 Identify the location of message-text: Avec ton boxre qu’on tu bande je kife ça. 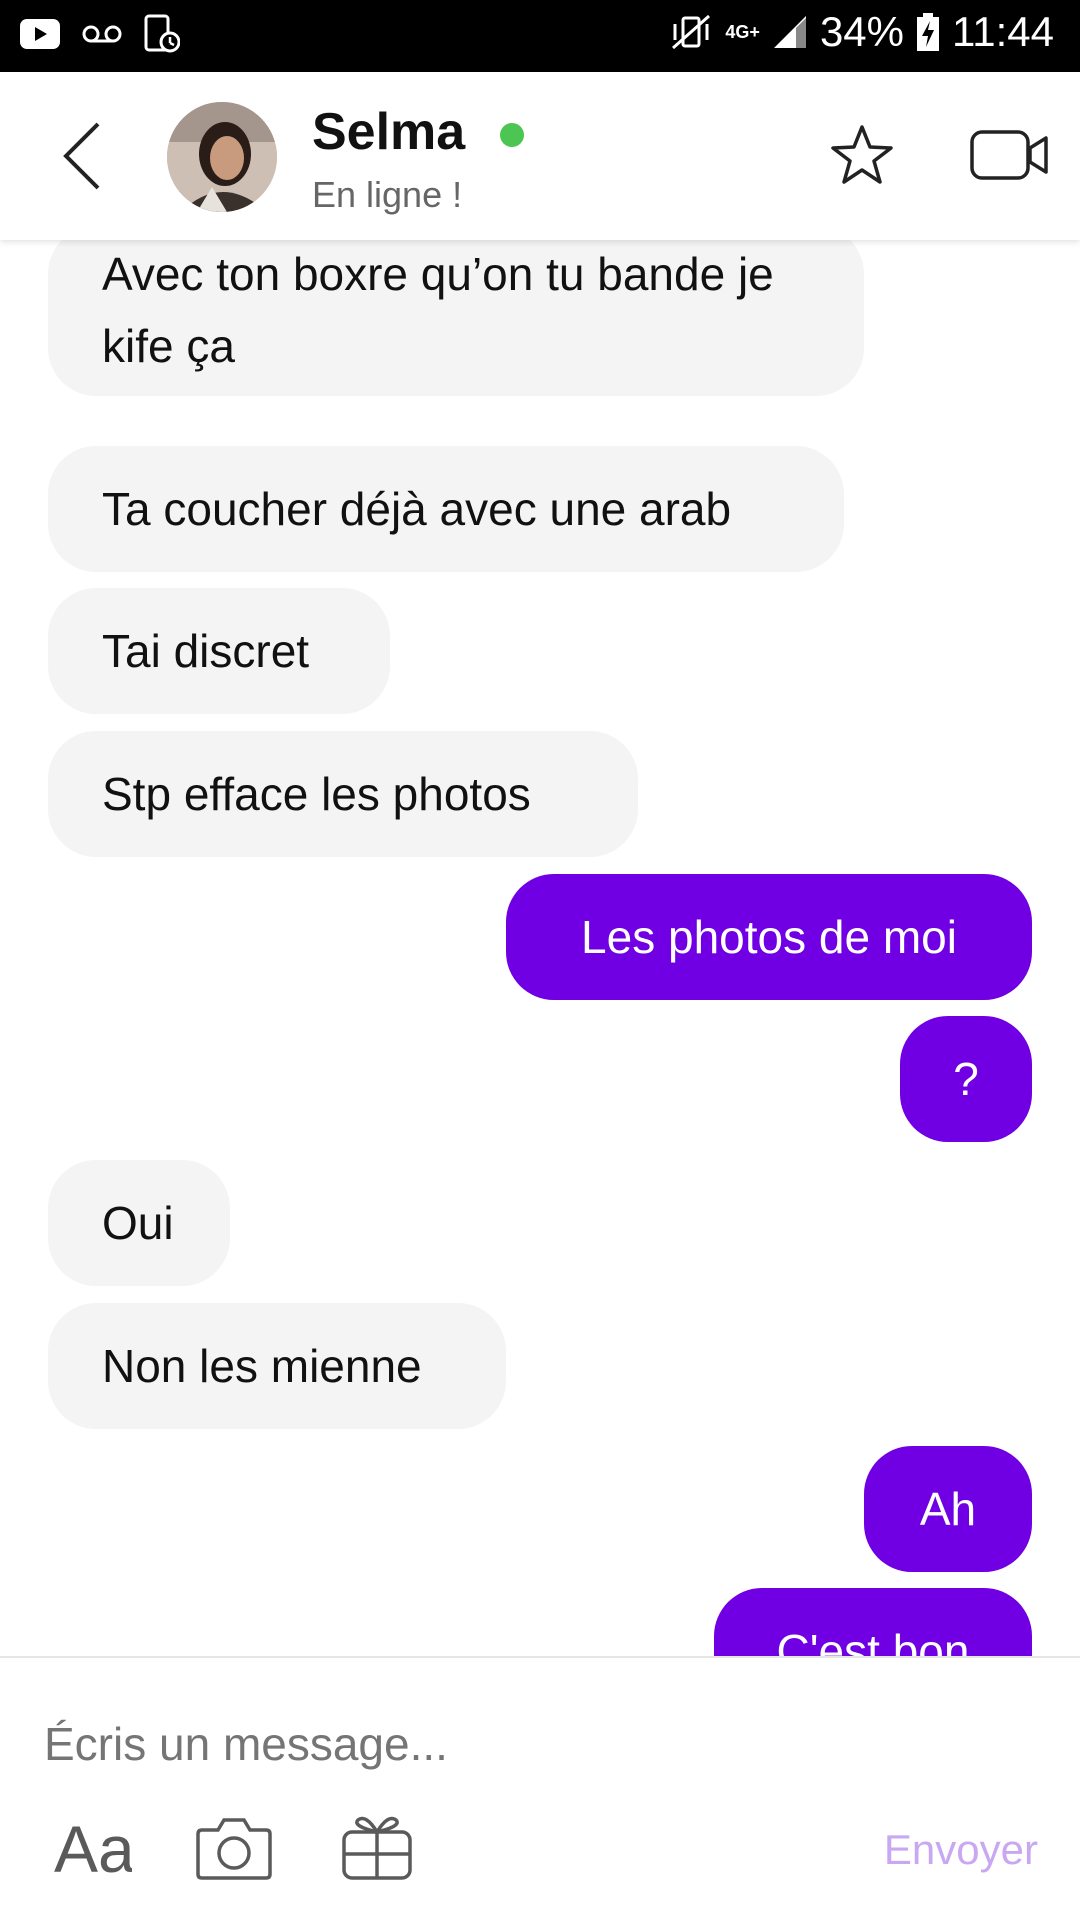
(438, 310).